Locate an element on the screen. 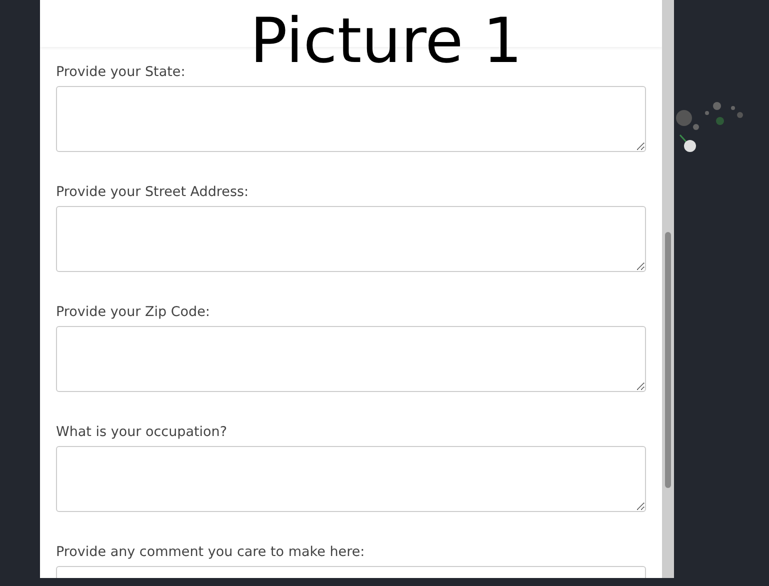  field-label: What is your occupation? is located at coordinates (142, 432).